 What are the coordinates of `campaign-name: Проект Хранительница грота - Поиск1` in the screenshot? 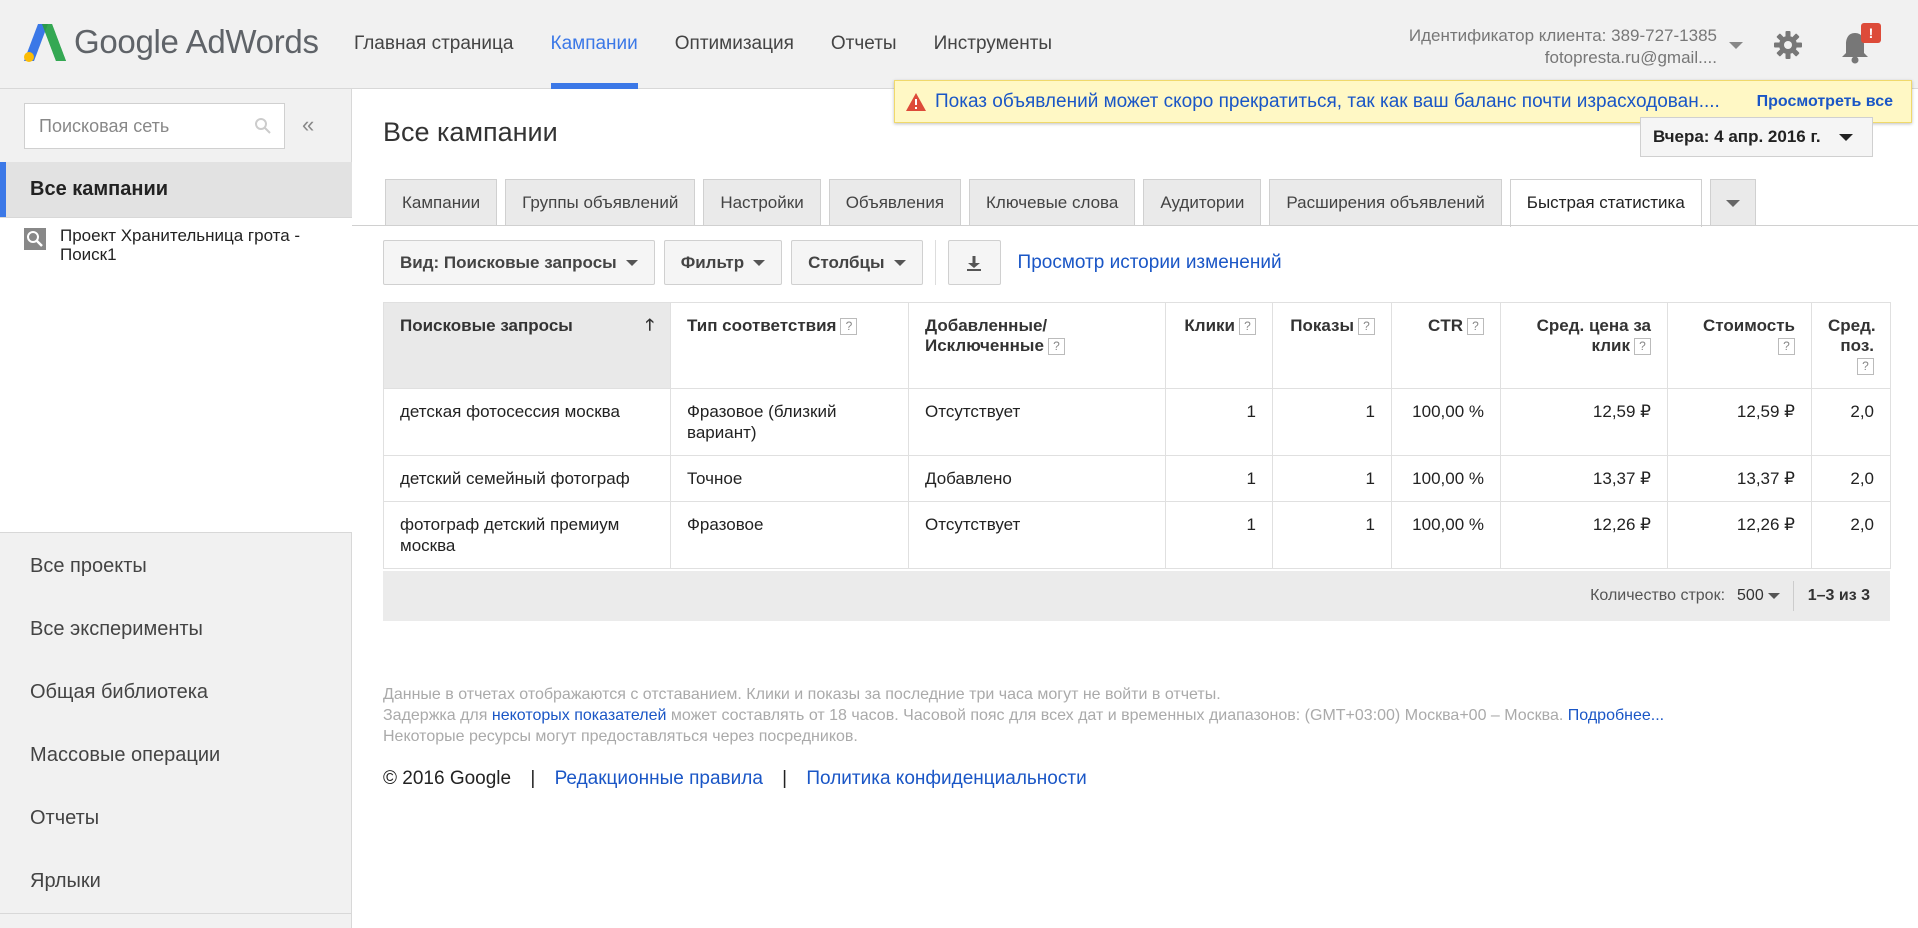 It's located at (180, 245).